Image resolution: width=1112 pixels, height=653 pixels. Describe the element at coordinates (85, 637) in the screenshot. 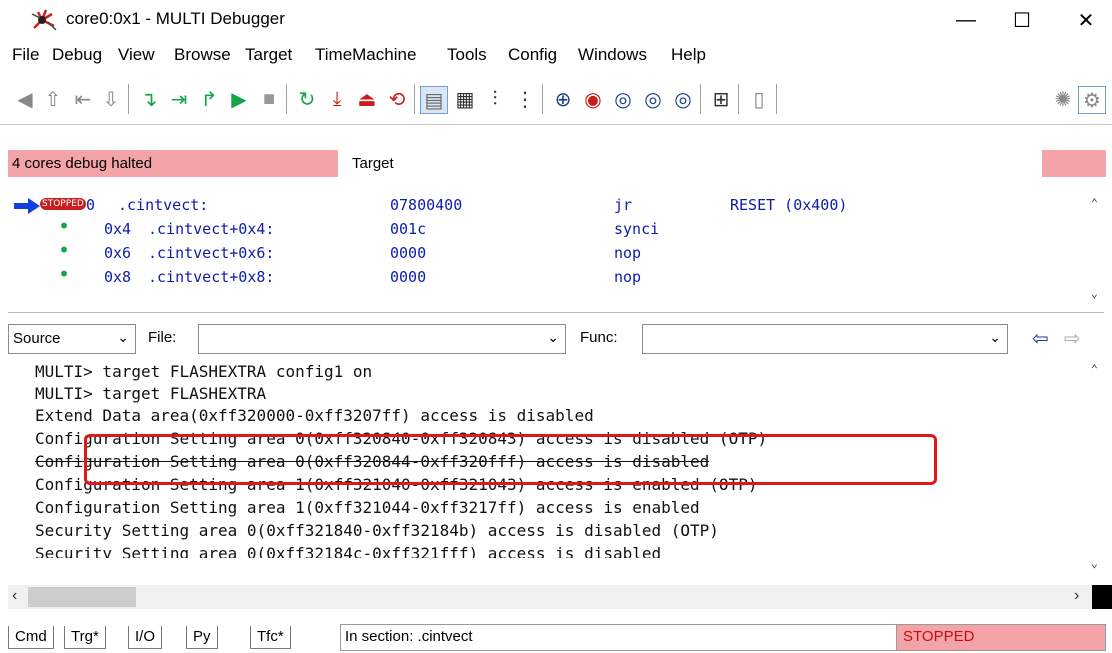

I see `tab-trg: Trg*` at that location.